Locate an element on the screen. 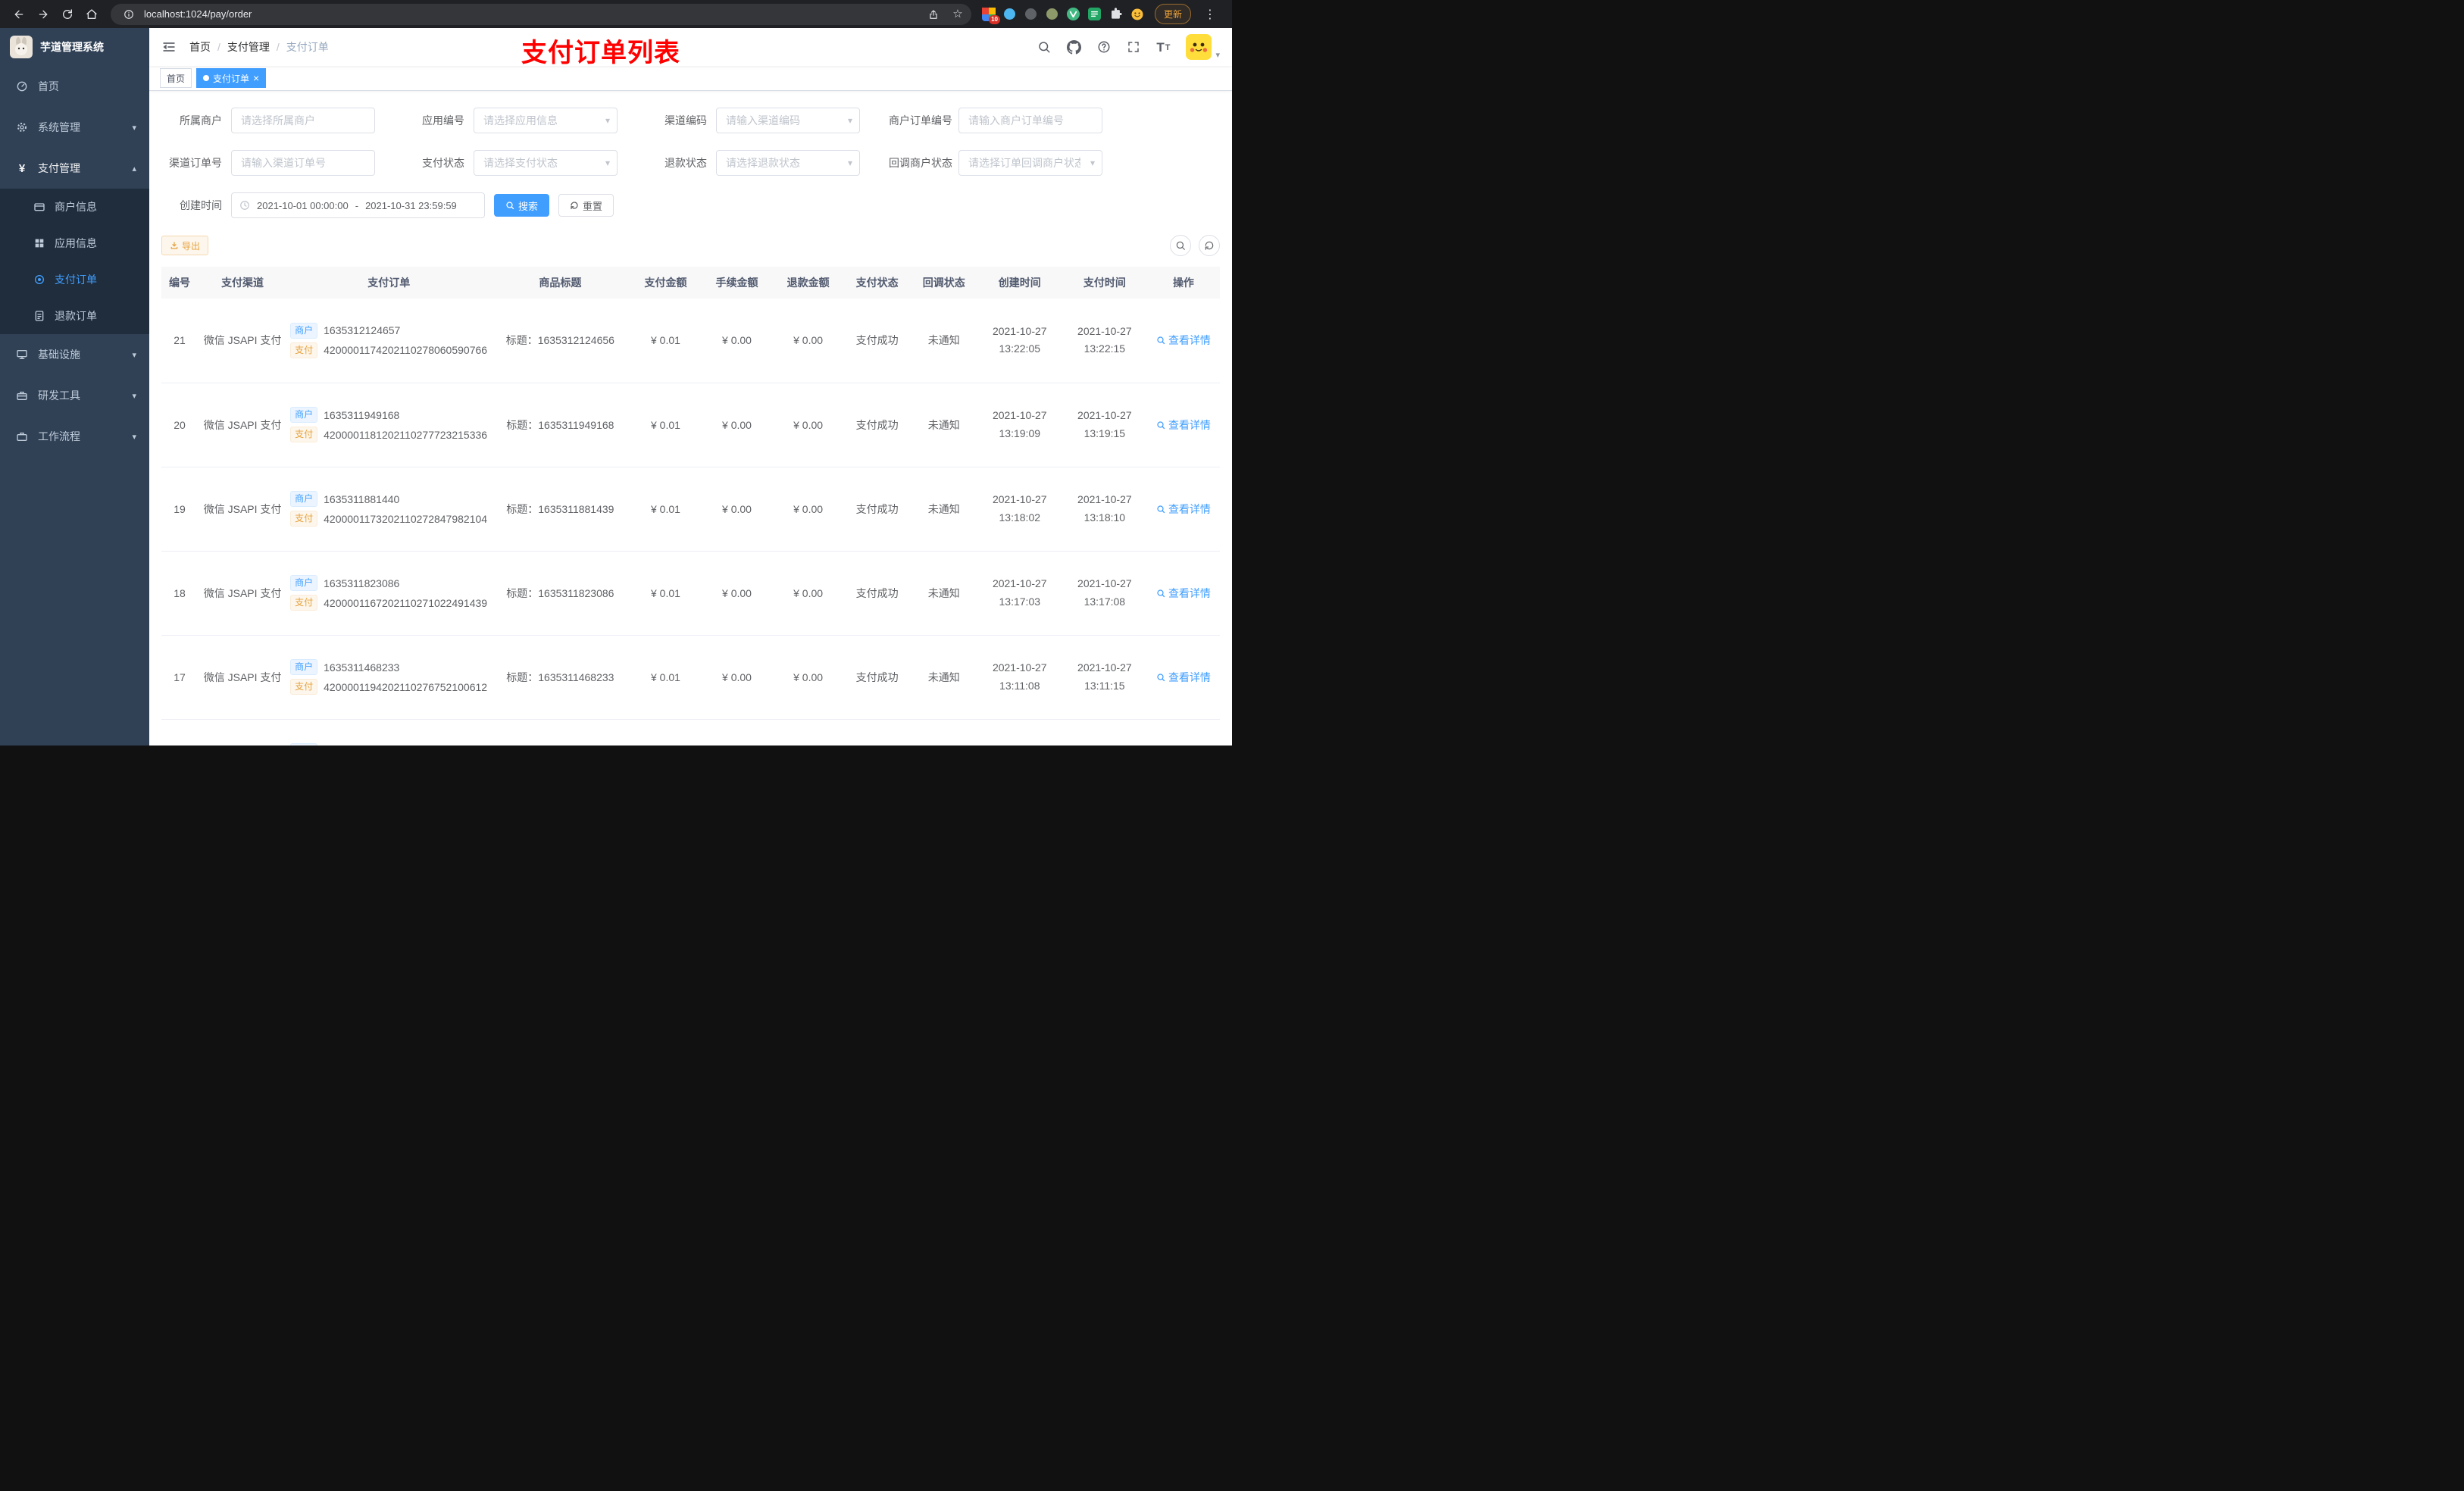 This screenshot has width=2464, height=1491. tab-home: 首页 is located at coordinates (176, 78).